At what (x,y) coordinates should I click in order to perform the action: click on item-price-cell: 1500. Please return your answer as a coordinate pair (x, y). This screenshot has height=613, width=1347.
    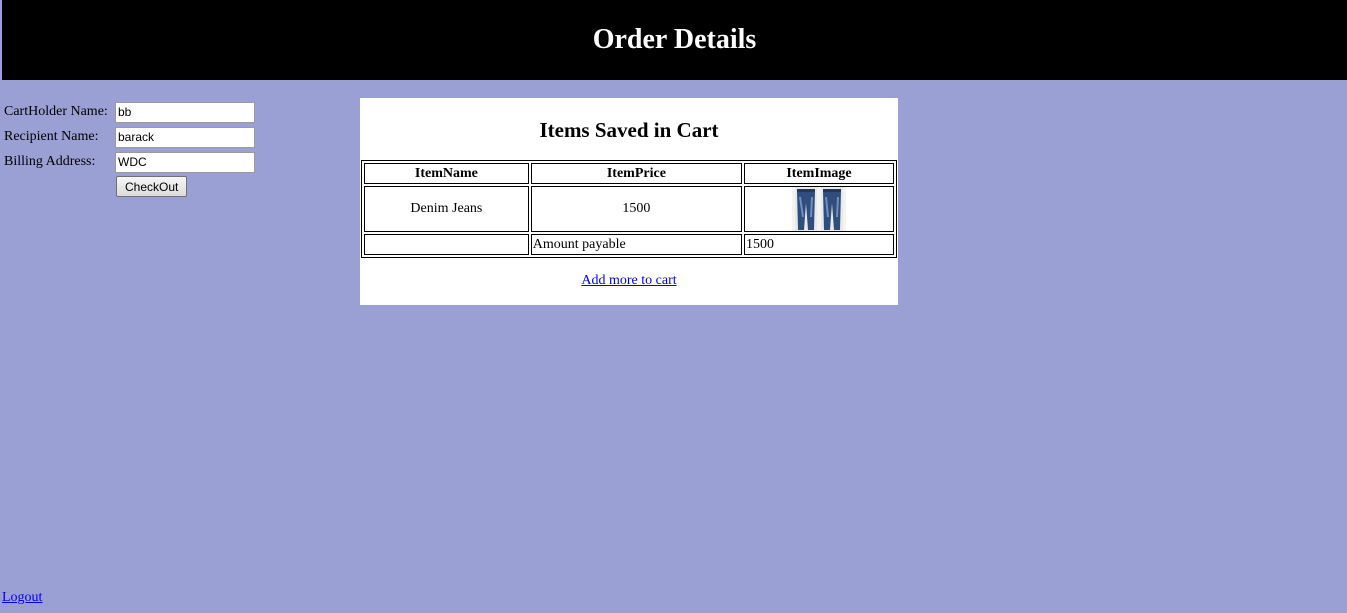
    Looking at the image, I should click on (636, 209).